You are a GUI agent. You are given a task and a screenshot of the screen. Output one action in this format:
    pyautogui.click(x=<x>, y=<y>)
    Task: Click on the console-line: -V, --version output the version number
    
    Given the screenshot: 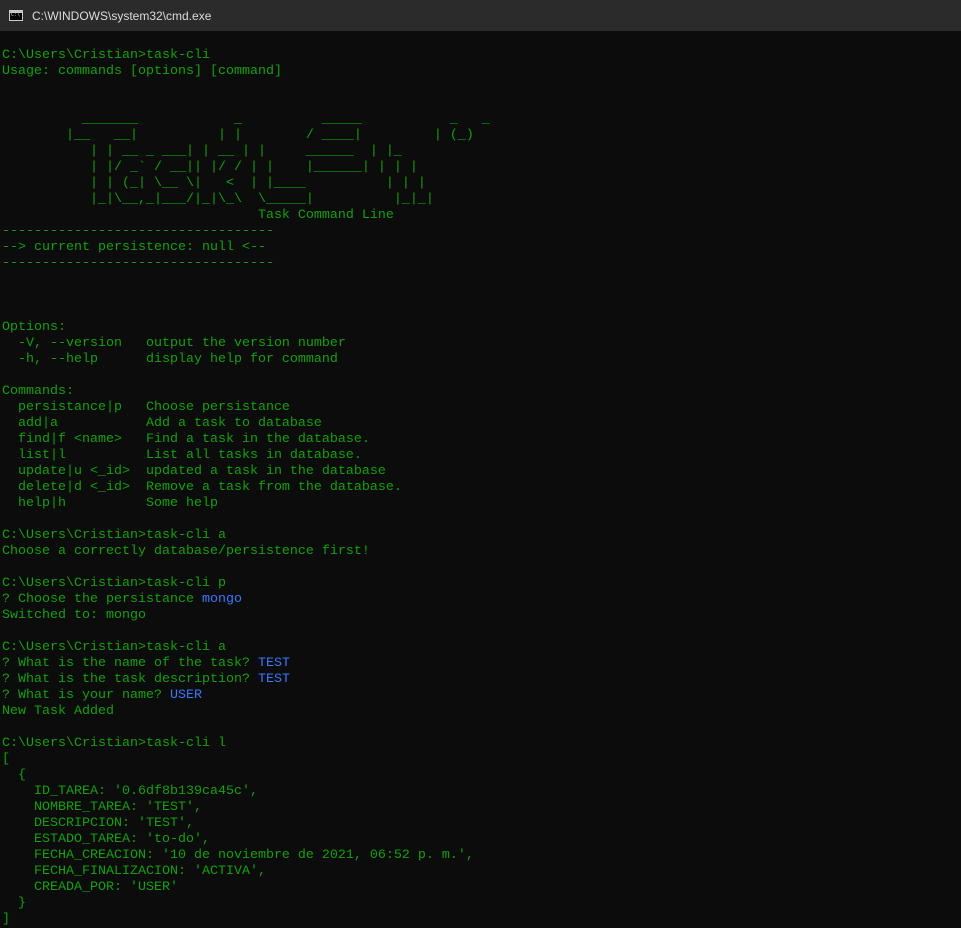 What is the action you would take?
    pyautogui.click(x=174, y=344)
    